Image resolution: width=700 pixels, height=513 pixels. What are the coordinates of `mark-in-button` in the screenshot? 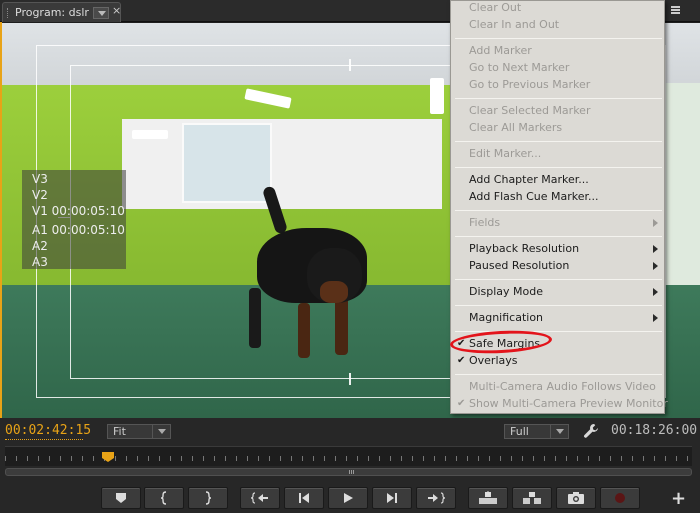 It's located at (164, 498).